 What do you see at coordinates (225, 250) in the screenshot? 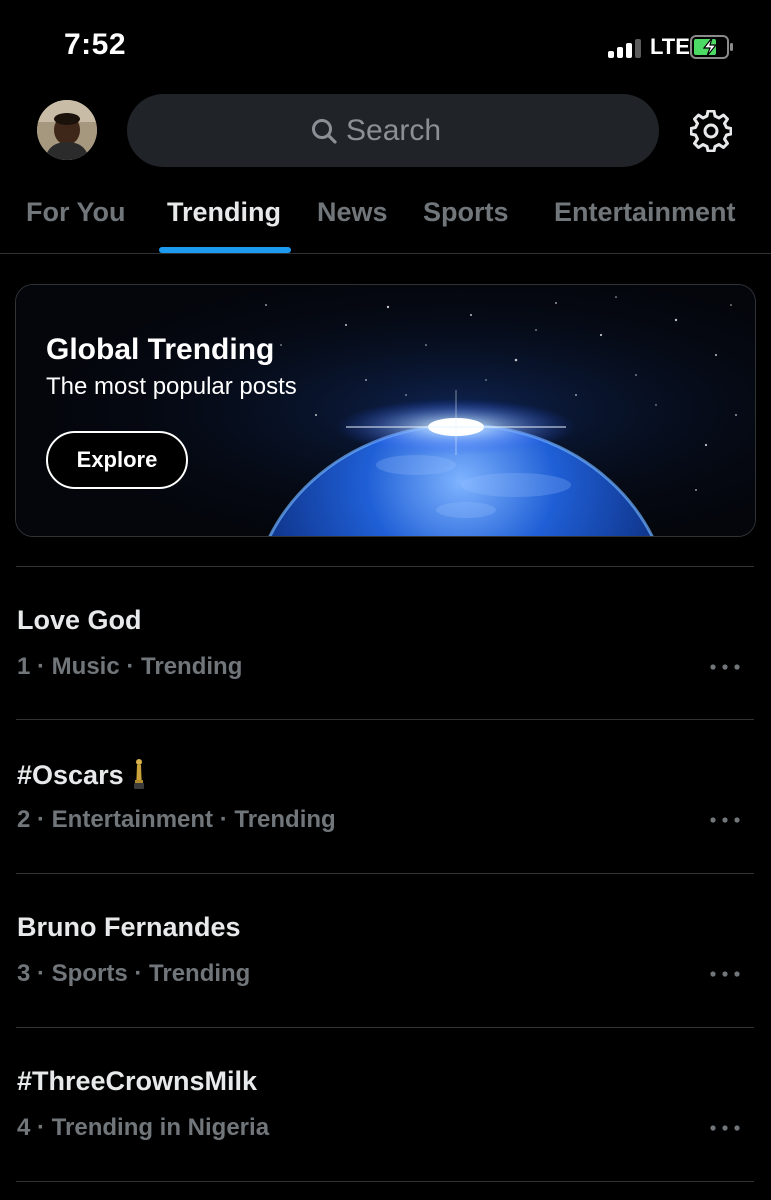
I see `active-tab-indicator` at bounding box center [225, 250].